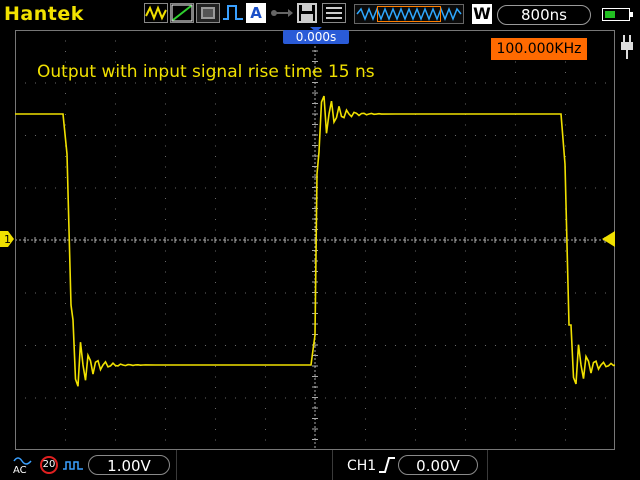 This screenshot has height=480, width=640. Describe the element at coordinates (544, 15) in the screenshot. I see `timebase-display: 800ns` at that location.